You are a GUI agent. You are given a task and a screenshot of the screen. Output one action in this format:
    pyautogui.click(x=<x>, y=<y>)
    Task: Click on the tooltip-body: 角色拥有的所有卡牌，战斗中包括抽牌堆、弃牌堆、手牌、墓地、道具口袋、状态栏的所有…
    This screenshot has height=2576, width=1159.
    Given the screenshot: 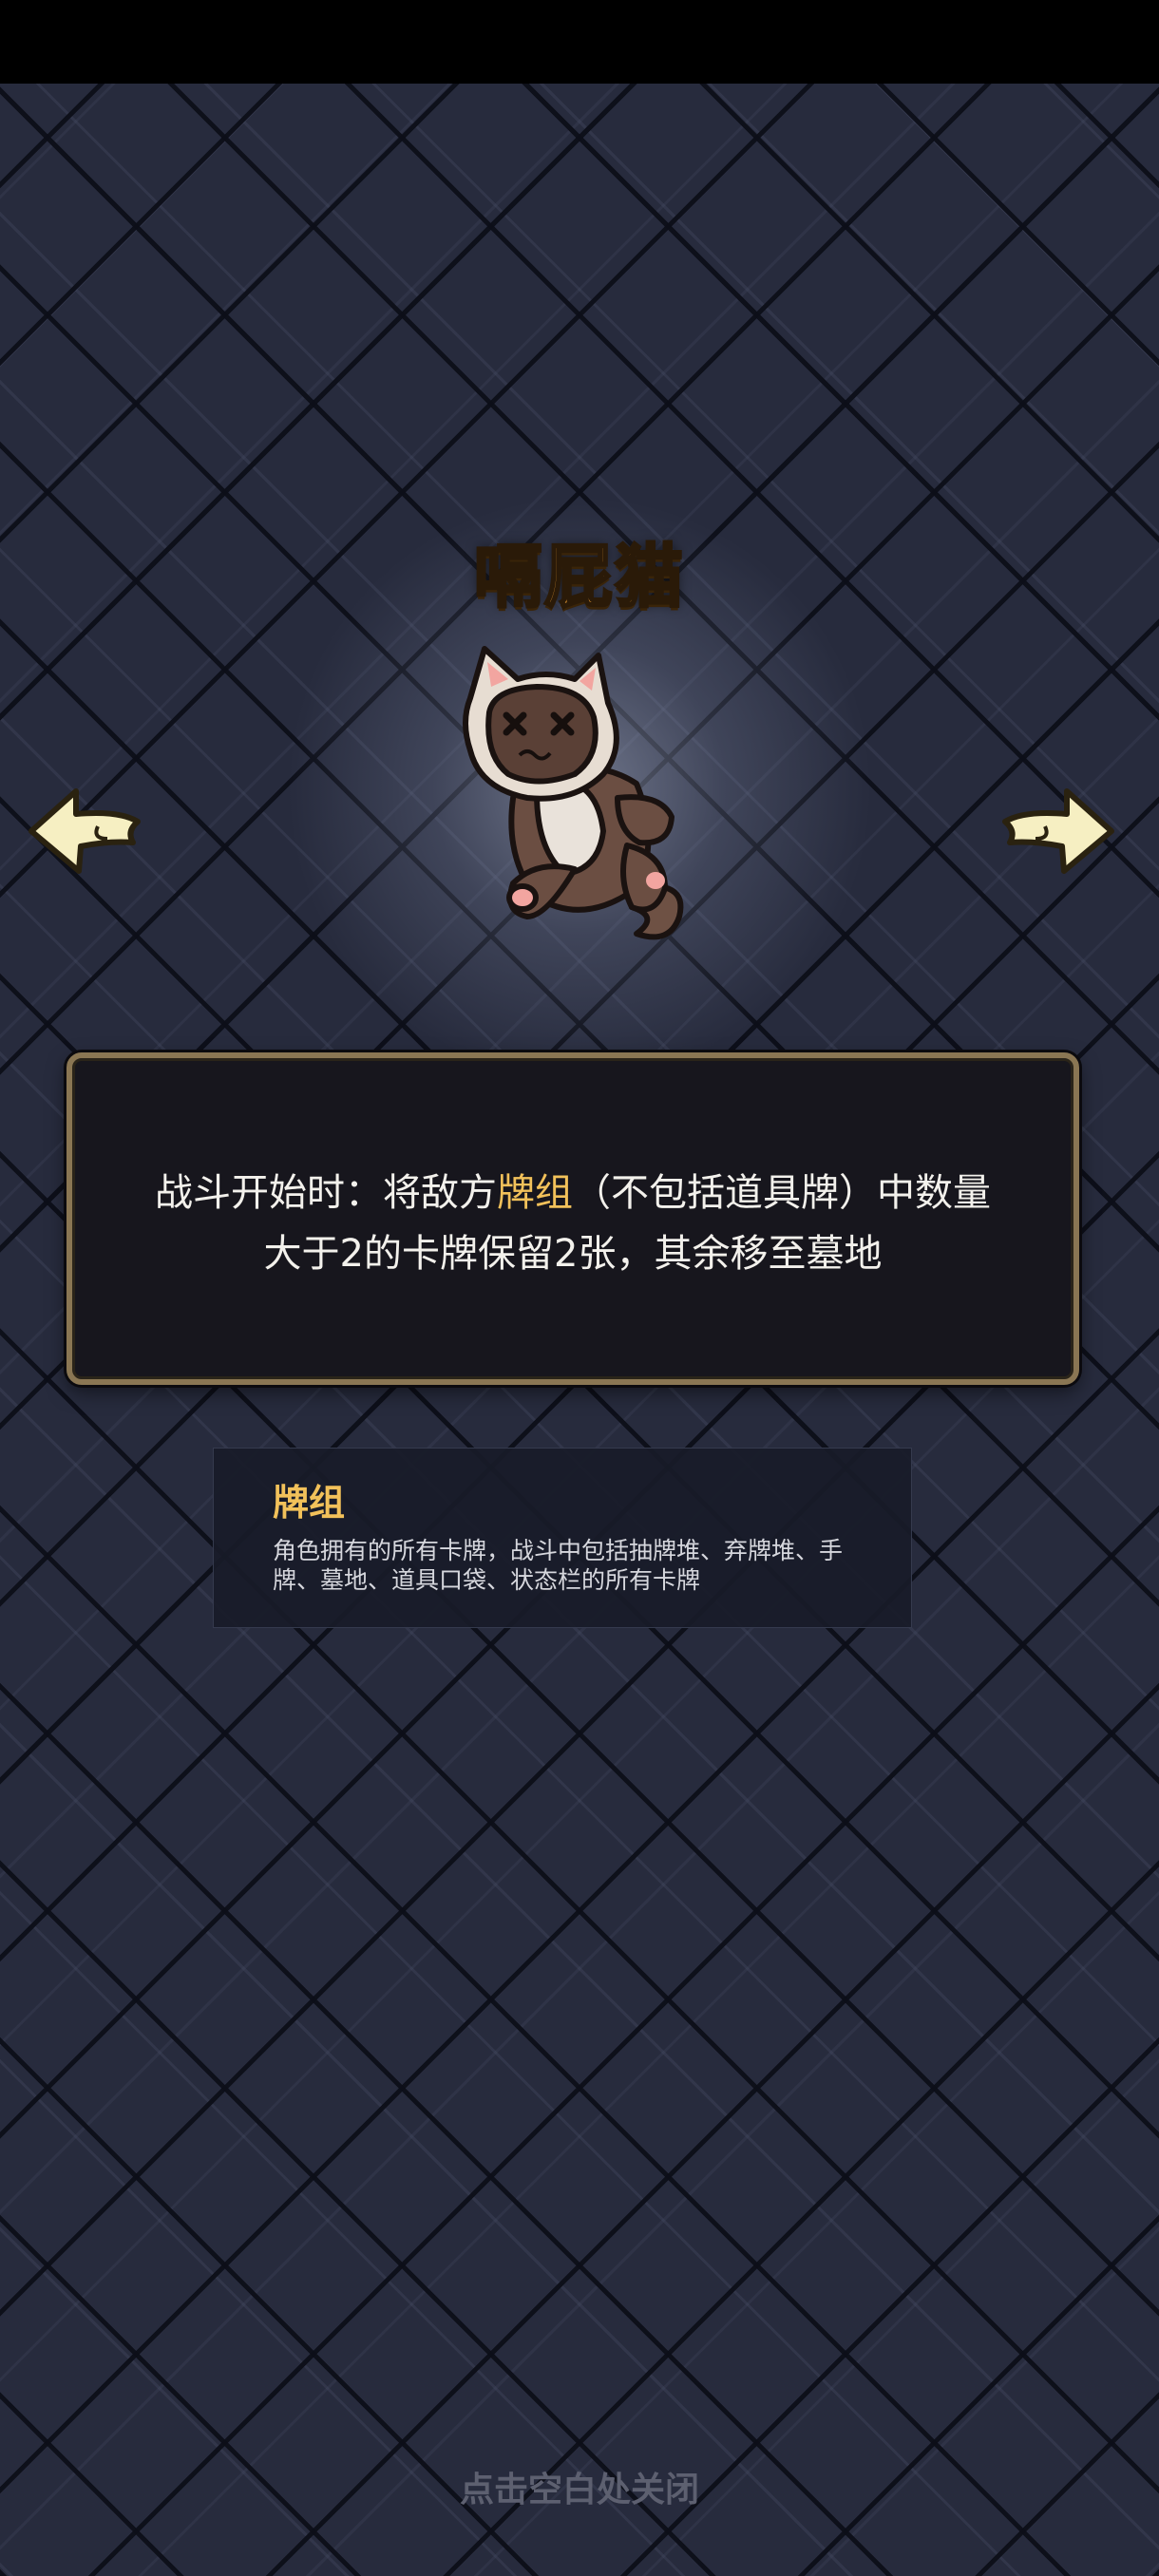 What is the action you would take?
    pyautogui.click(x=558, y=1565)
    